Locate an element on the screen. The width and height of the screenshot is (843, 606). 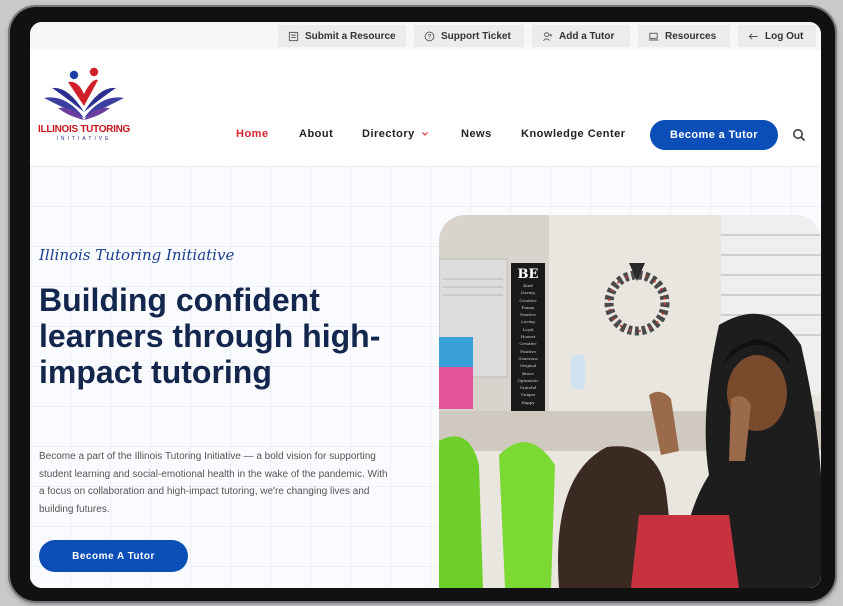
help-circle-icon: ? is located at coordinates (429, 36).